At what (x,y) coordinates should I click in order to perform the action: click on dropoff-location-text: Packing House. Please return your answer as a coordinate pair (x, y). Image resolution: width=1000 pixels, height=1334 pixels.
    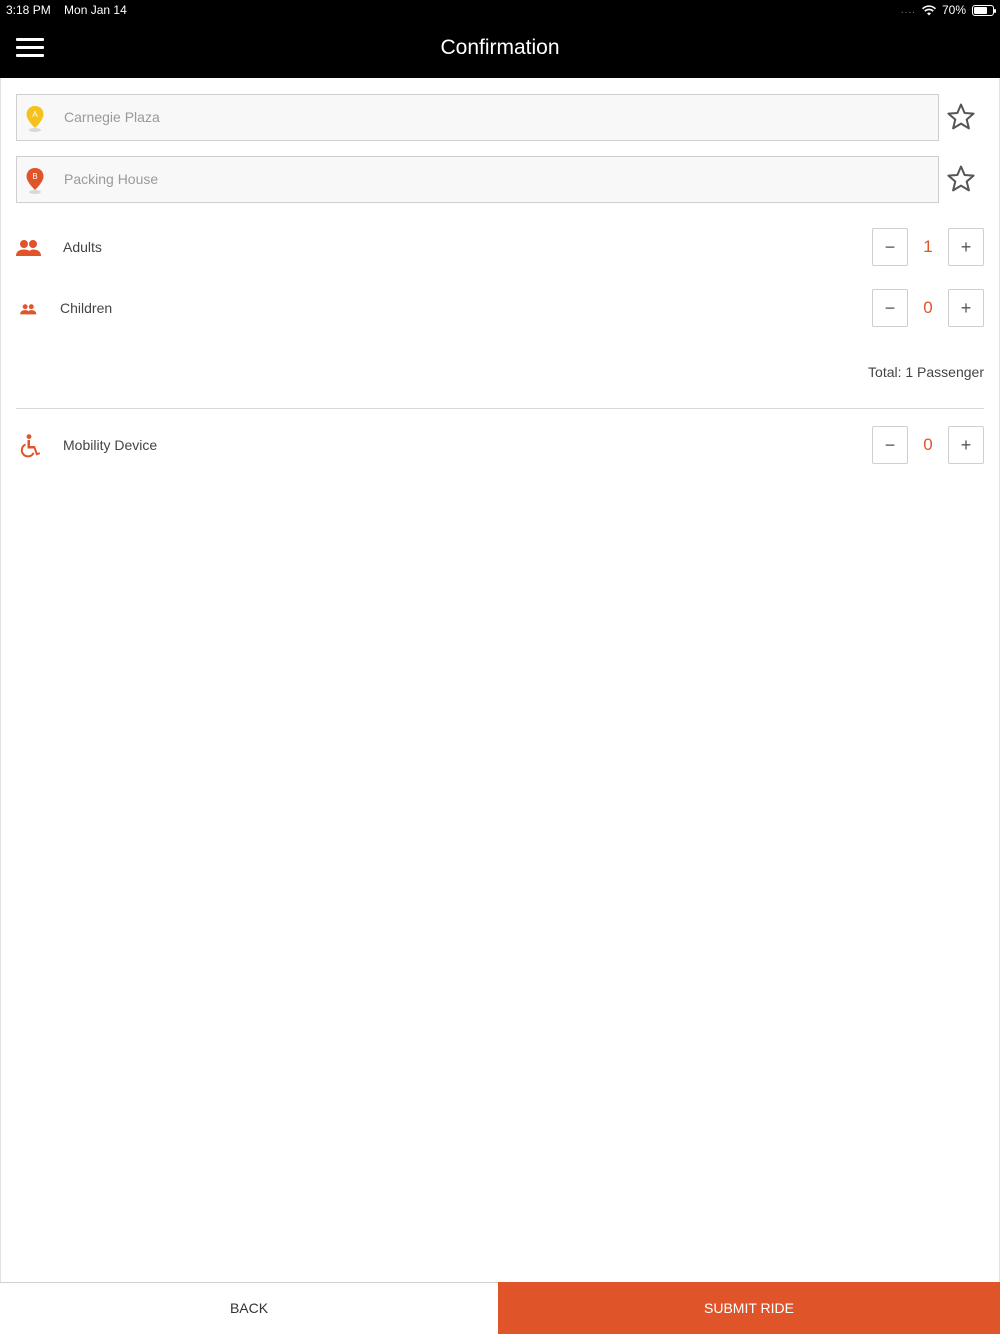
    Looking at the image, I should click on (111, 179).